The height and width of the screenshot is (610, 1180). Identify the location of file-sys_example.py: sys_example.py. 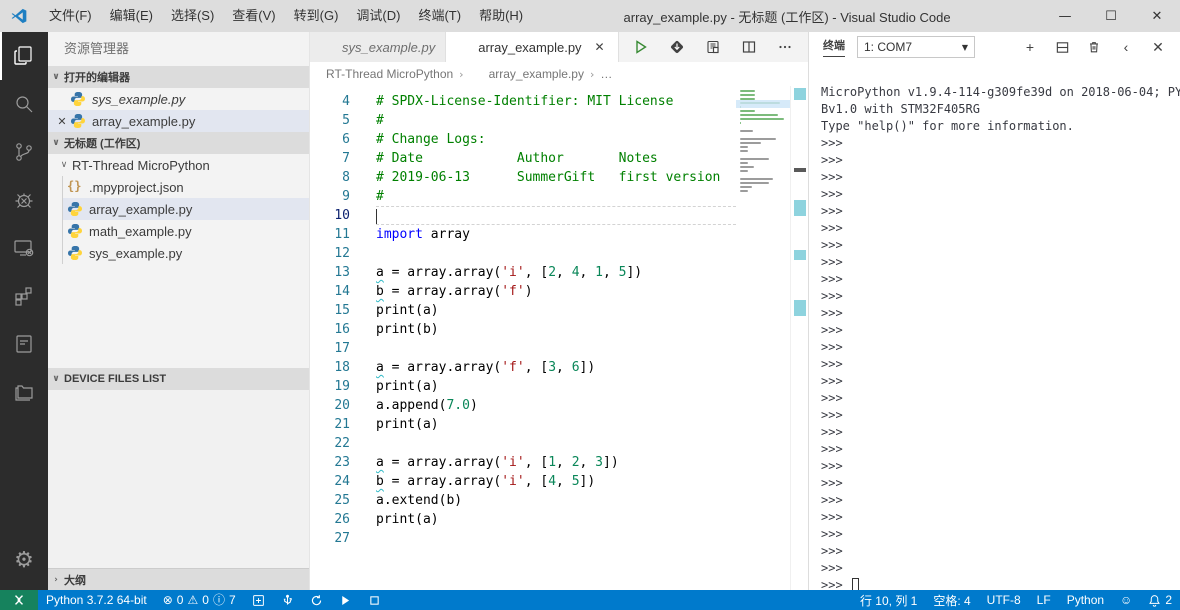
(188, 253).